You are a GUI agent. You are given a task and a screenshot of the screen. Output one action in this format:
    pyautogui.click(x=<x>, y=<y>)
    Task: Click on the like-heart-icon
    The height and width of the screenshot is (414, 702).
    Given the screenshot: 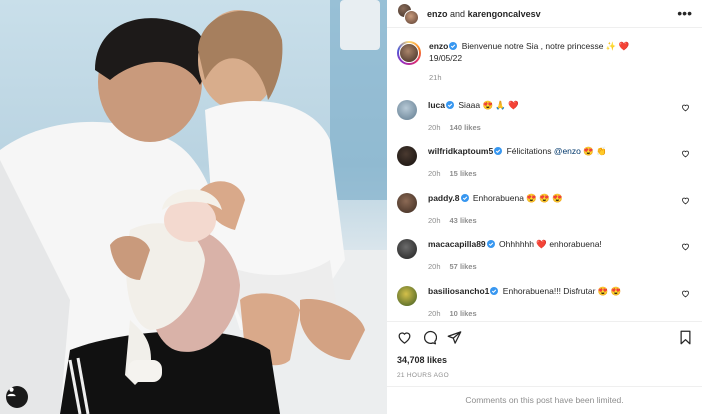 What is the action you would take?
    pyautogui.click(x=404, y=337)
    